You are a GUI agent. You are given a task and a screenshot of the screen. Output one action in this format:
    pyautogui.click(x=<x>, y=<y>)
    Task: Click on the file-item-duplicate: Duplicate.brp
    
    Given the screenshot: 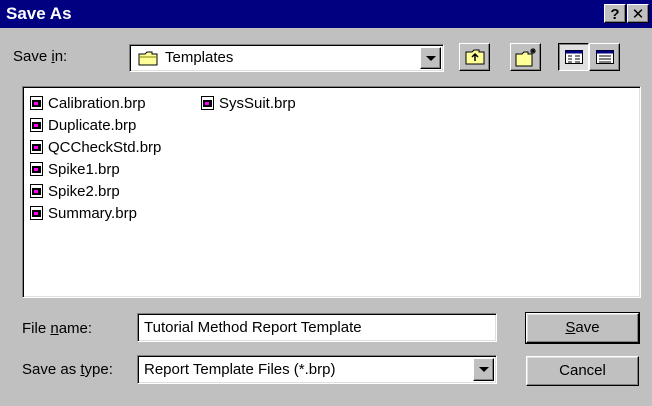 What is the action you would take?
    pyautogui.click(x=83, y=125)
    